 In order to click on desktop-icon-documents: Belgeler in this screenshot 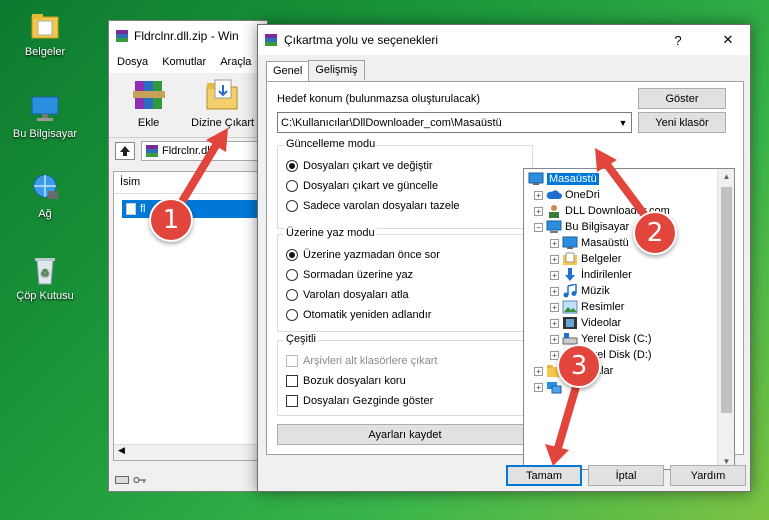, I will do `click(45, 34)`.